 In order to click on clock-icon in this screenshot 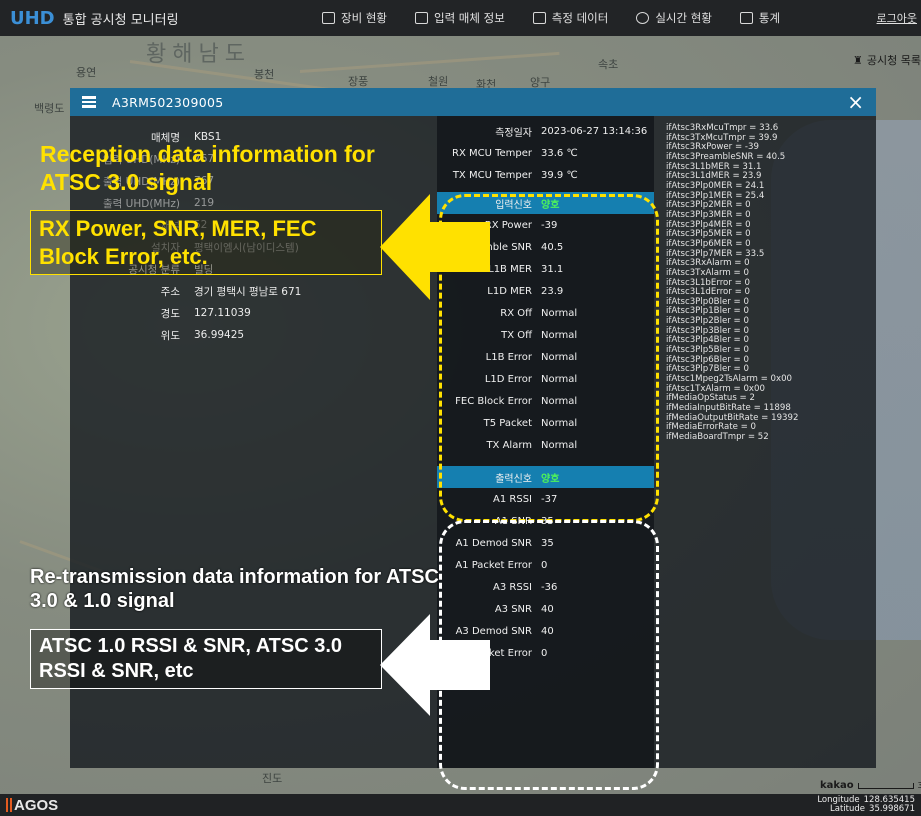, I will do `click(643, 18)`.